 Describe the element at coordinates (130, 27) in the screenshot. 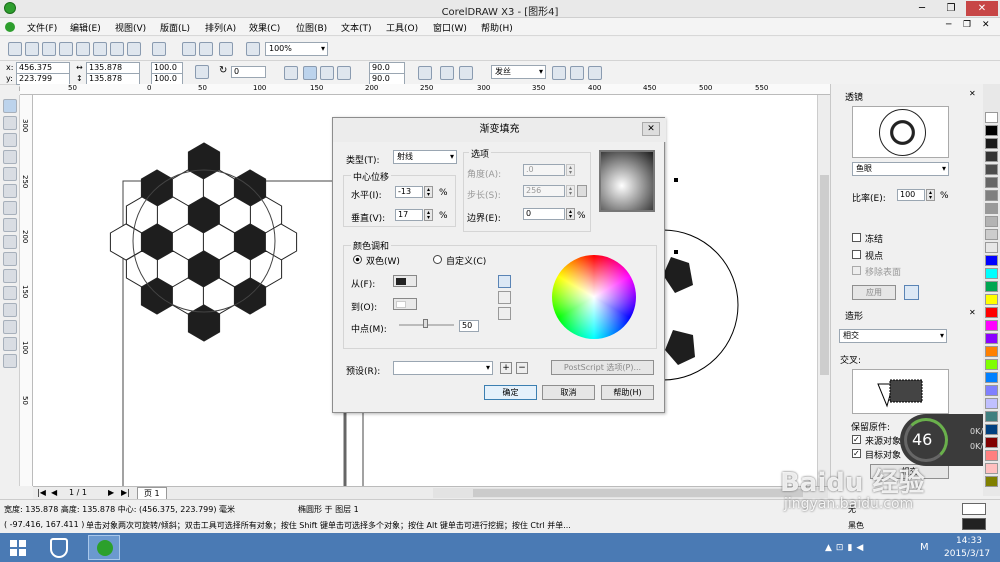

I see `menu-view: 视图(V)` at that location.